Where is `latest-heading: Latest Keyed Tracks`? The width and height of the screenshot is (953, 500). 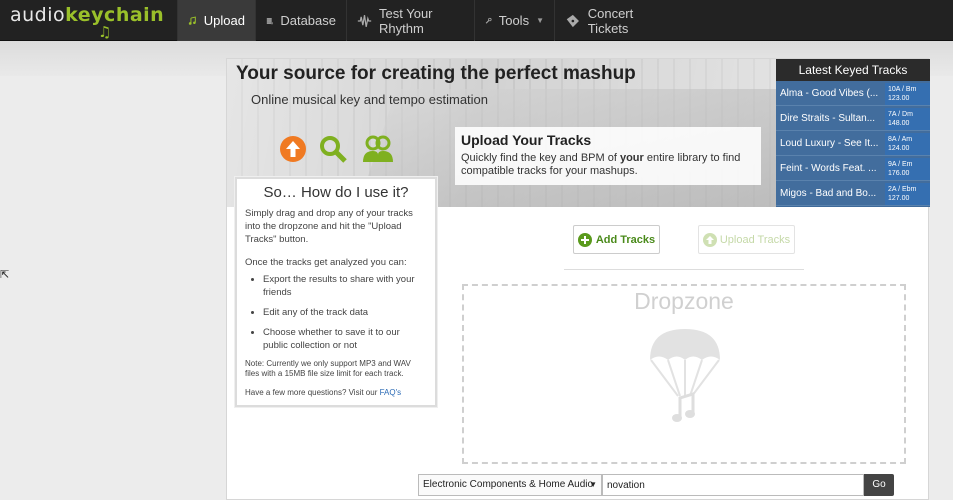 latest-heading: Latest Keyed Tracks is located at coordinates (853, 70).